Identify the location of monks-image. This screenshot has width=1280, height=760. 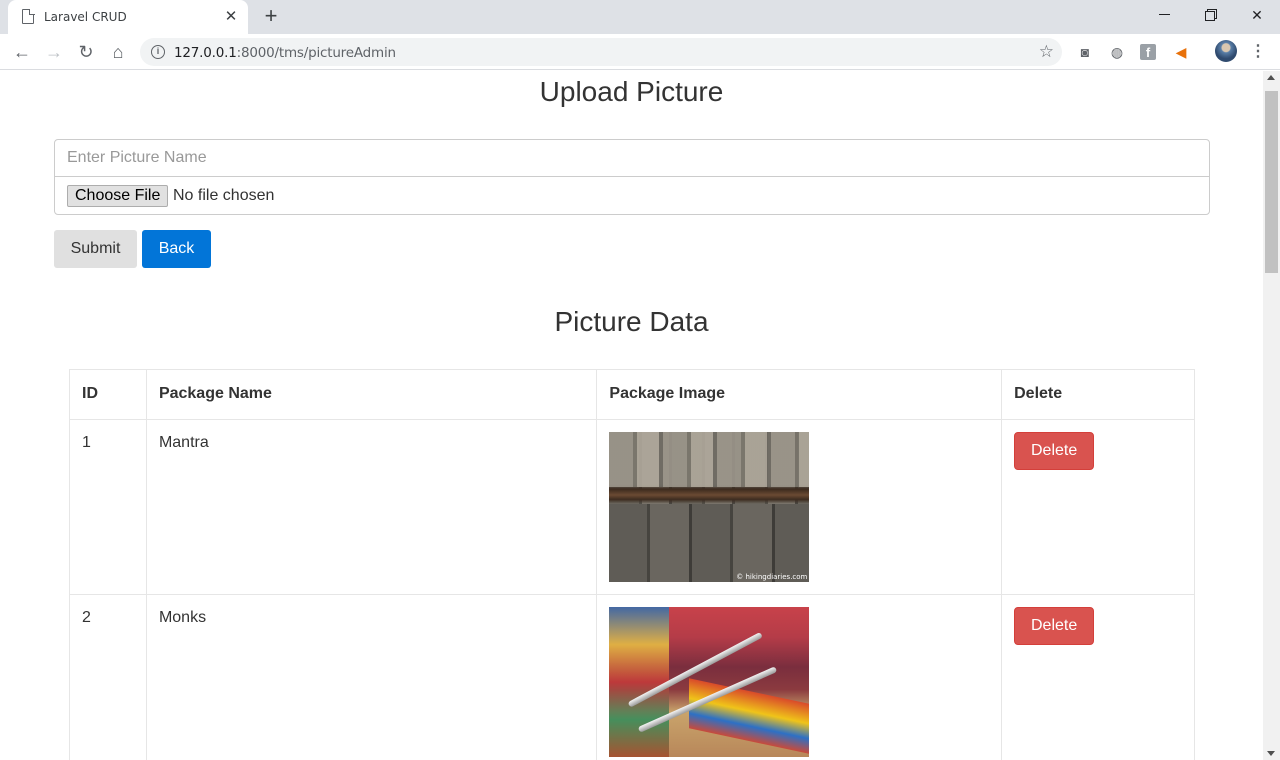
(709, 682).